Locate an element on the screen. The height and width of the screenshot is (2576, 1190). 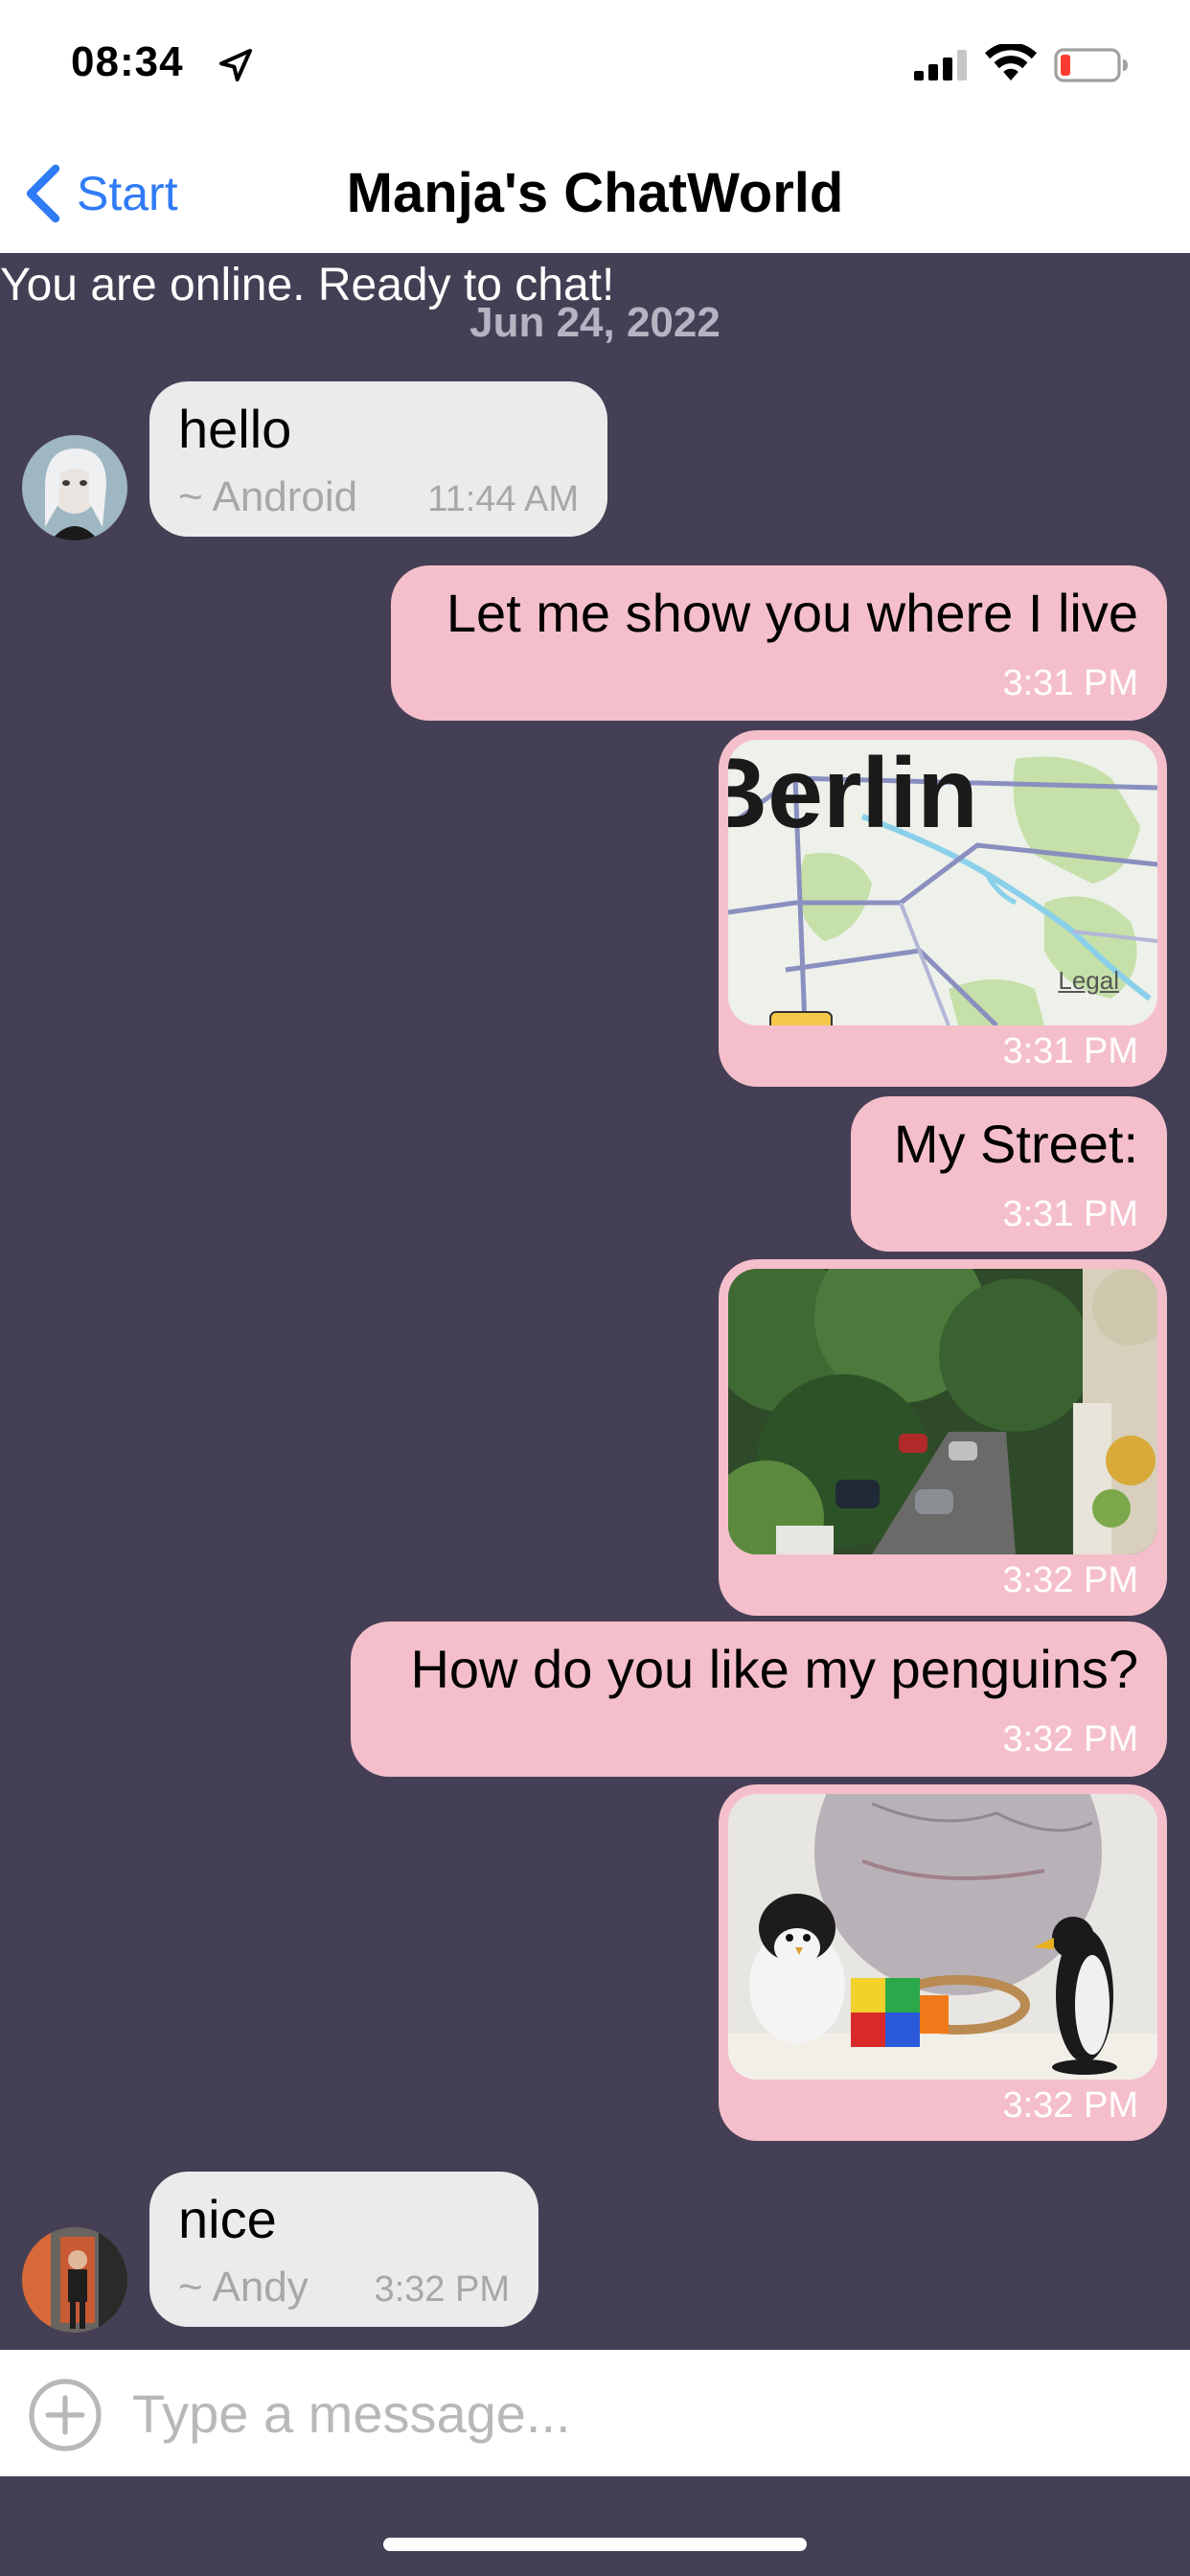
street-view-photo is located at coordinates (943, 1411).